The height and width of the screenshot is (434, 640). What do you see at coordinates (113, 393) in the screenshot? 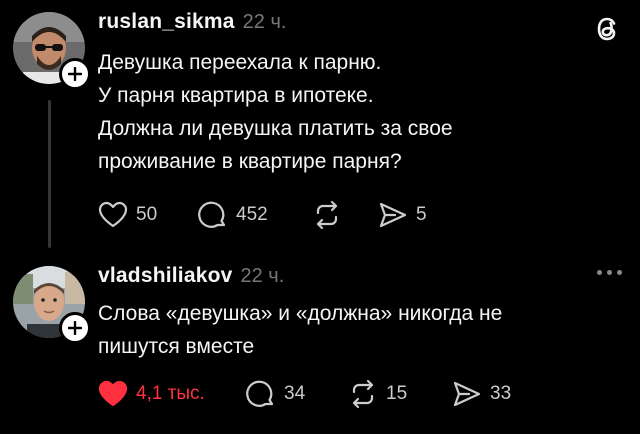
I see `heart-filled-icon` at bounding box center [113, 393].